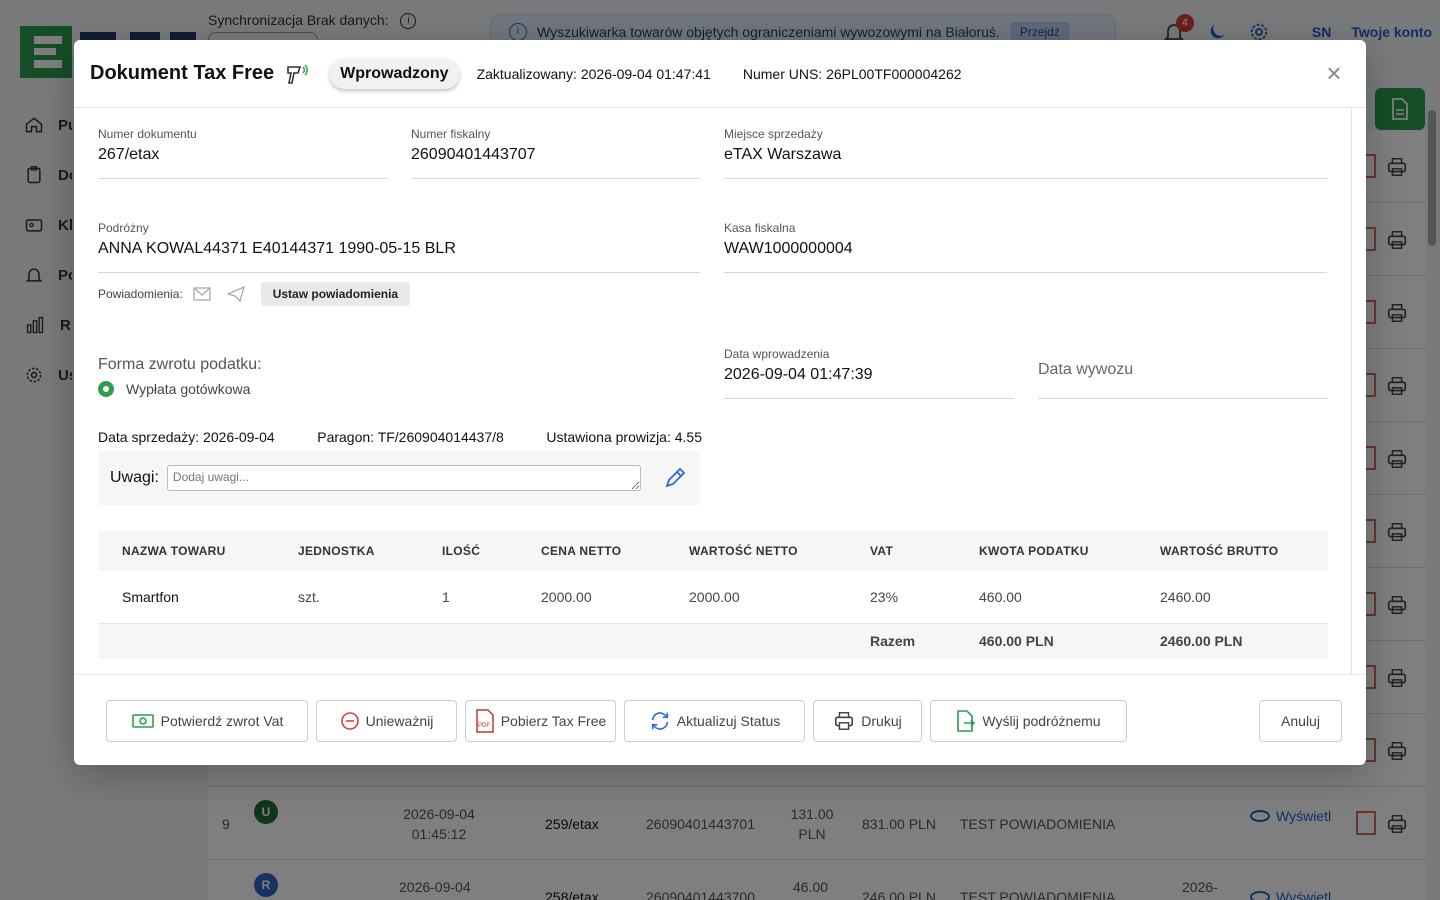 The height and width of the screenshot is (900, 1440). I want to click on field-label: Numer dokumentu, so click(147, 134).